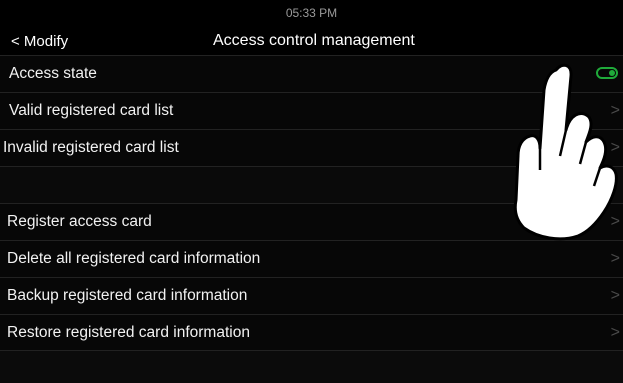 This screenshot has height=383, width=623. What do you see at coordinates (311, 13) in the screenshot?
I see `status-time: 05:33 PM` at bounding box center [311, 13].